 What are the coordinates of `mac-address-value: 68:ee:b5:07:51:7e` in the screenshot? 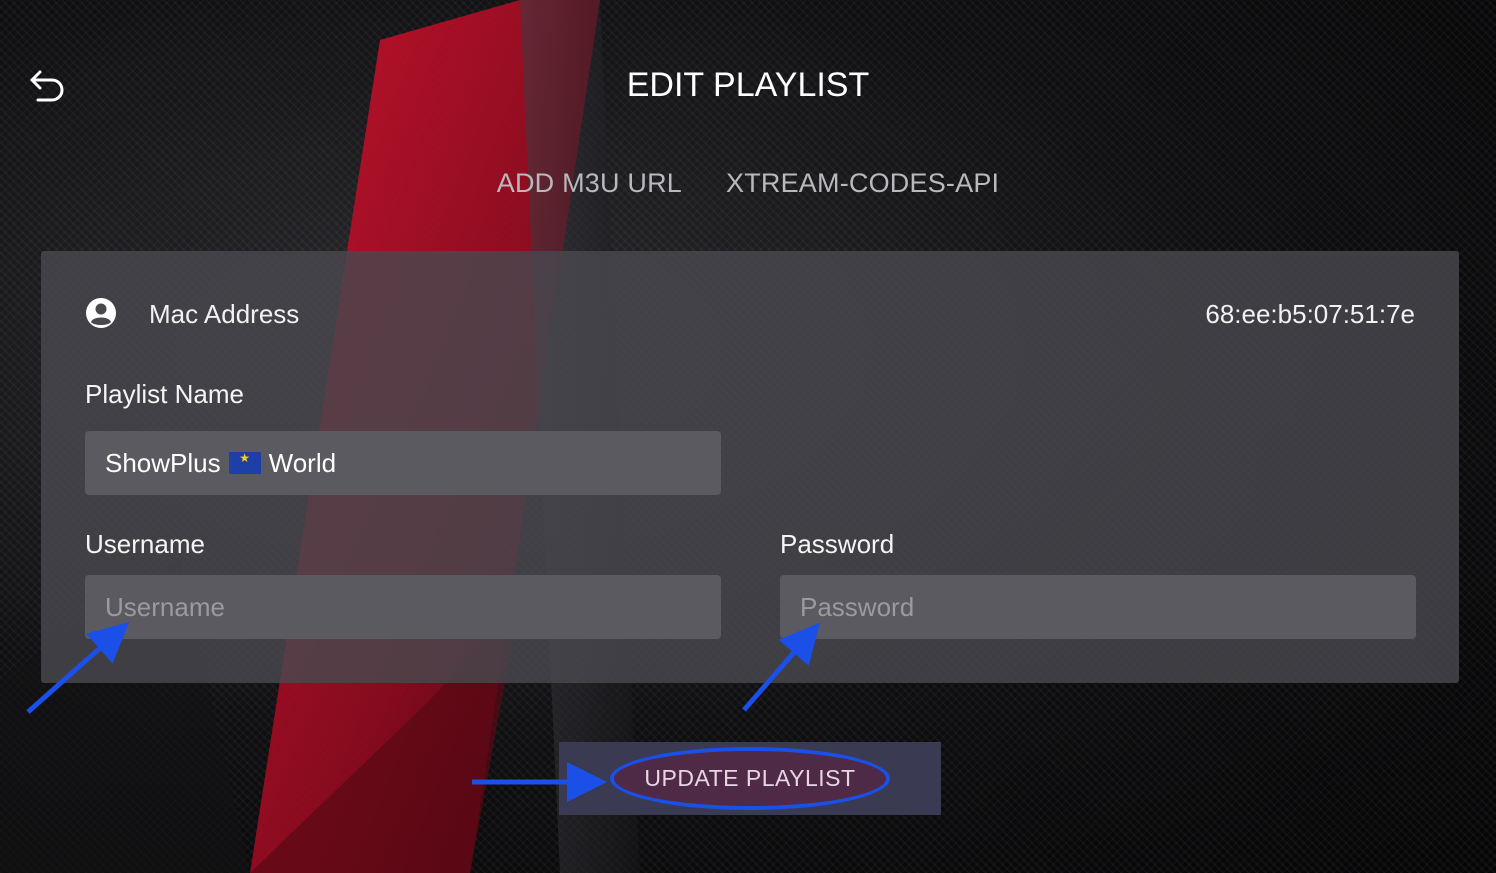 It's located at (1310, 314).